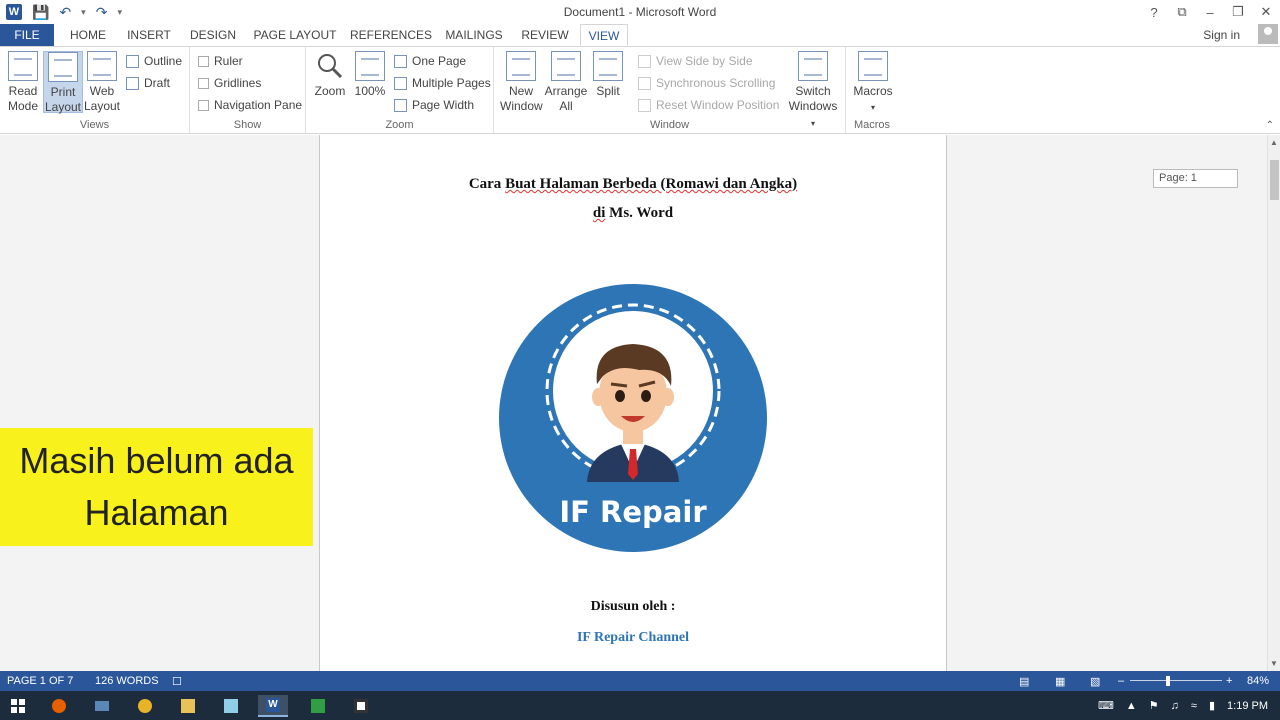  What do you see at coordinates (1195, 178) in the screenshot?
I see `page-tooltip: Page: 1` at bounding box center [1195, 178].